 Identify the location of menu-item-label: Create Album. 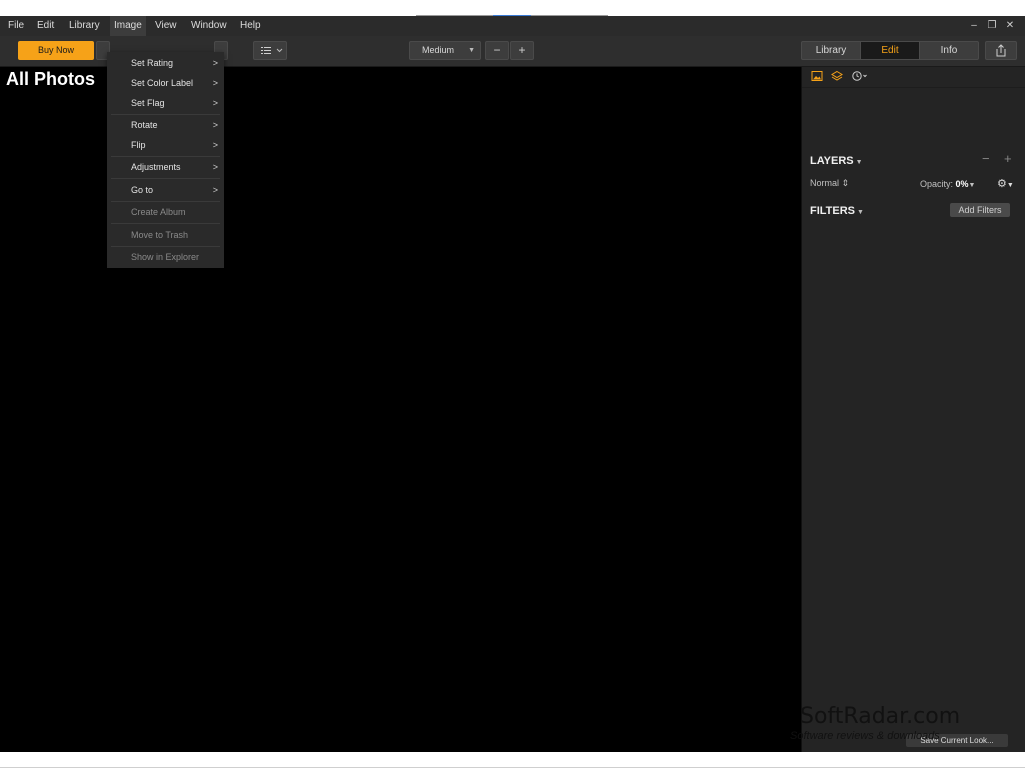
(158, 212).